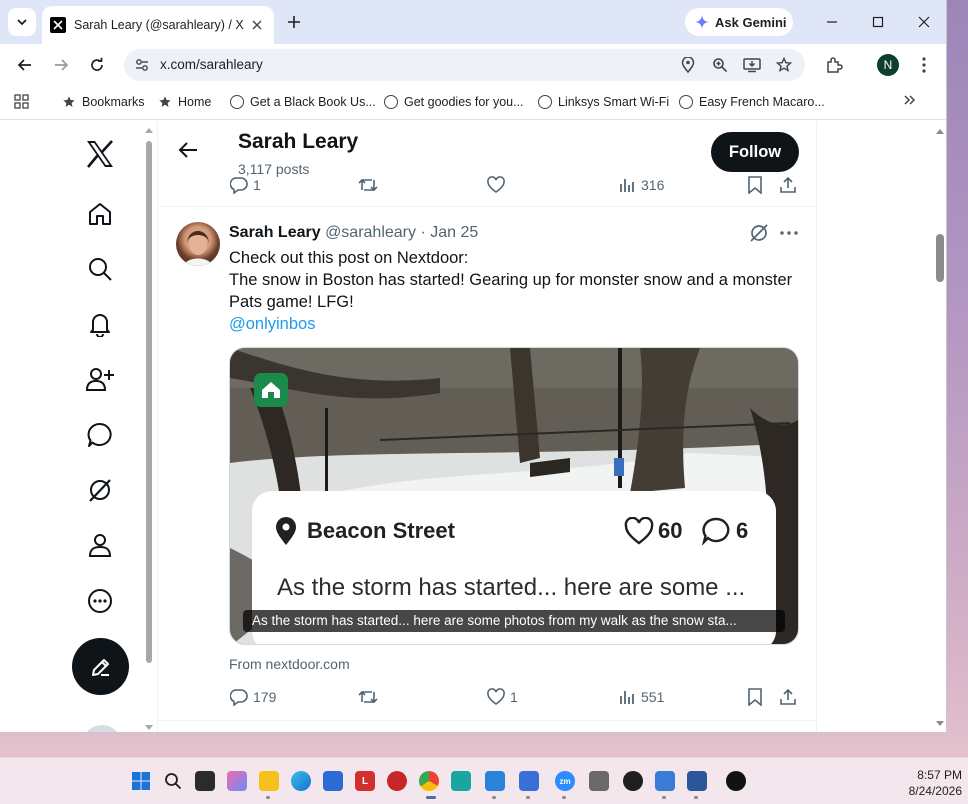  What do you see at coordinates (720, 65) in the screenshot?
I see `zoom-icon` at bounding box center [720, 65].